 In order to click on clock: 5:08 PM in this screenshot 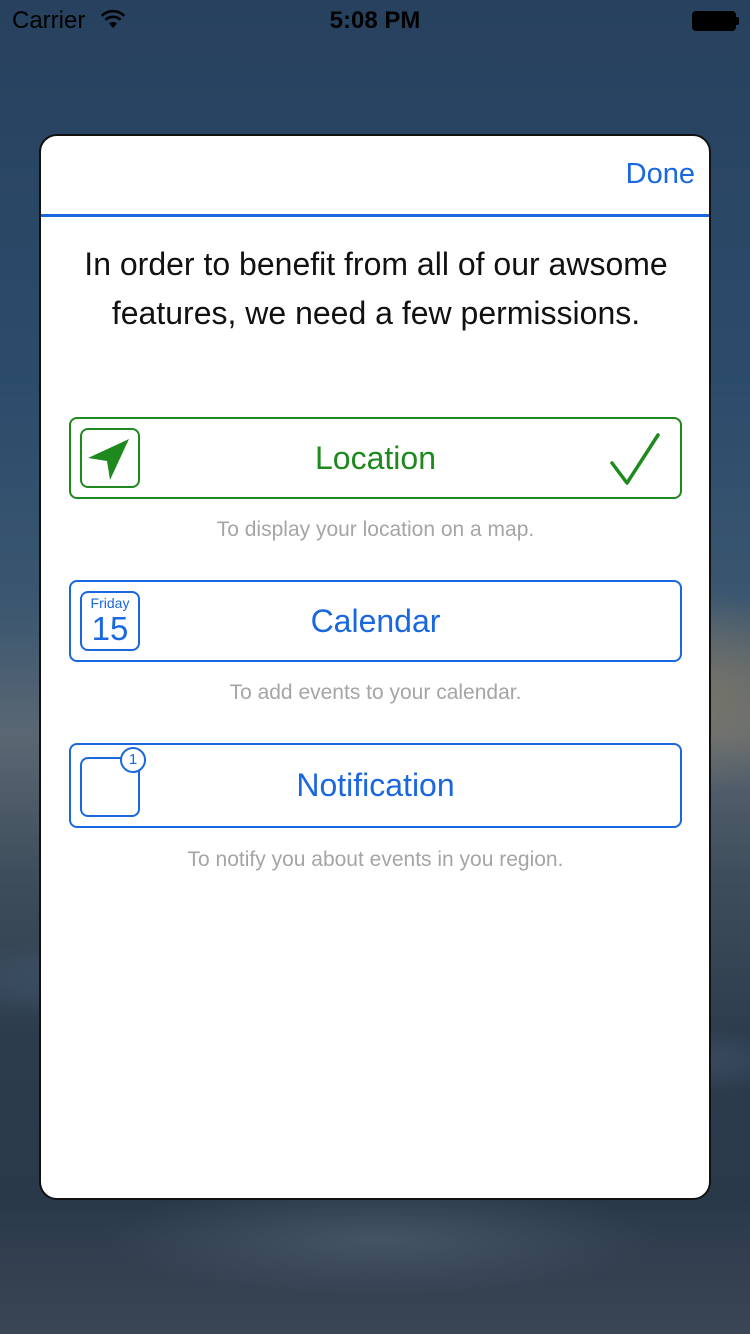, I will do `click(375, 20)`.